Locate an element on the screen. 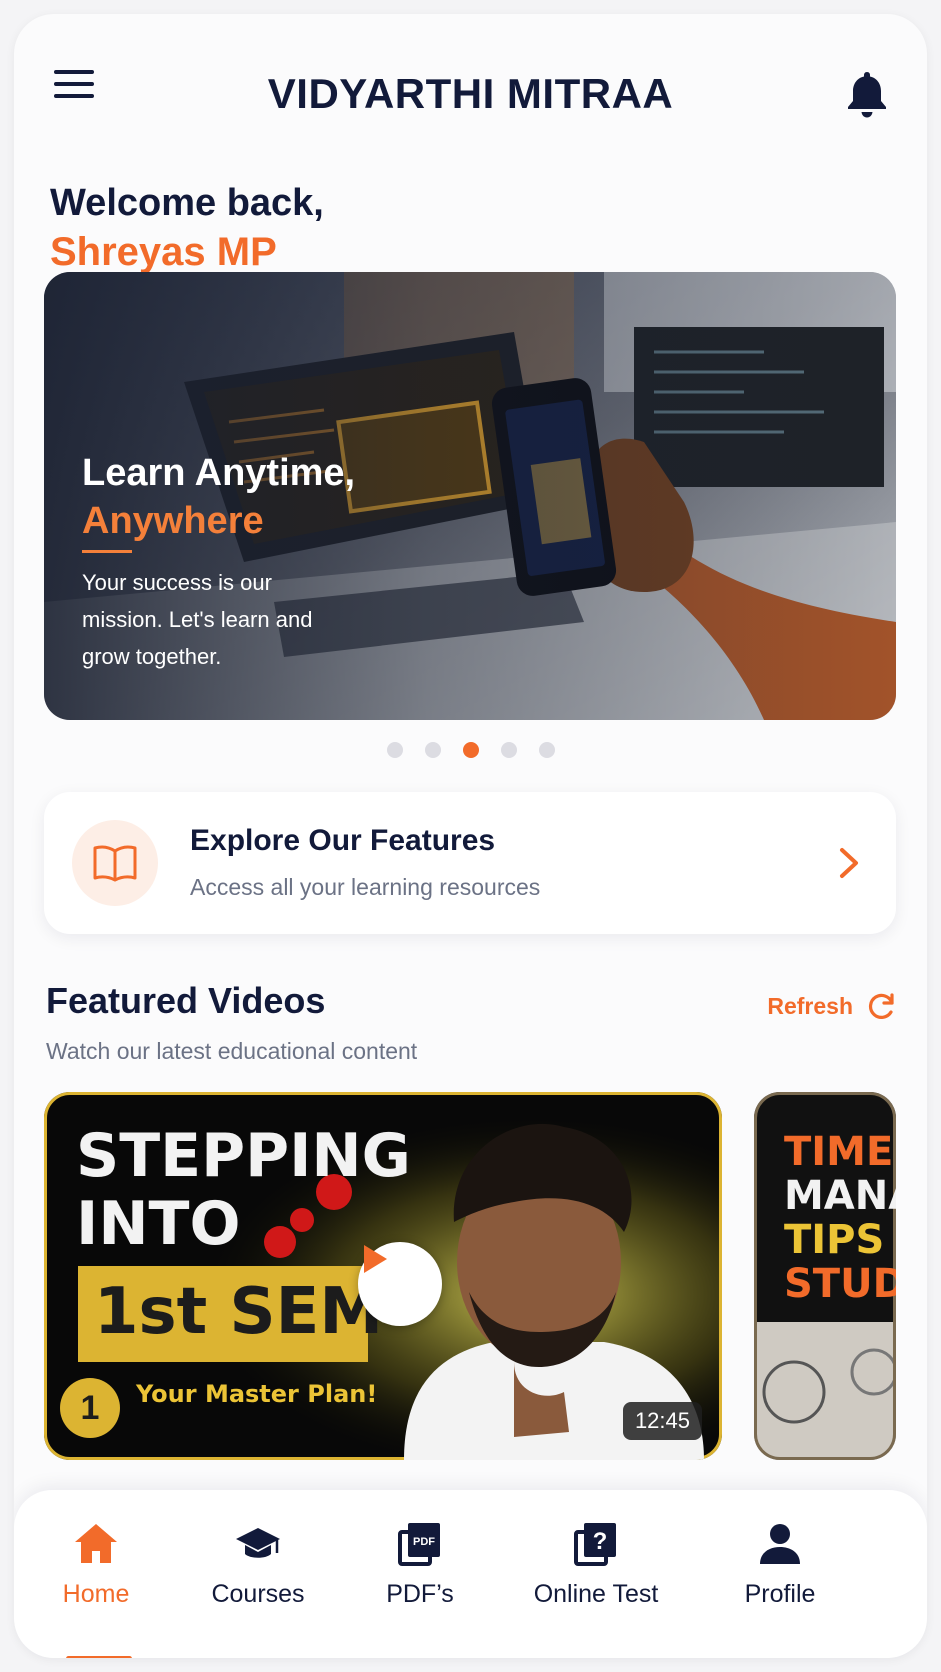 This screenshot has height=1672, width=941. nav-item-courses: Courses is located at coordinates (258, 1575).